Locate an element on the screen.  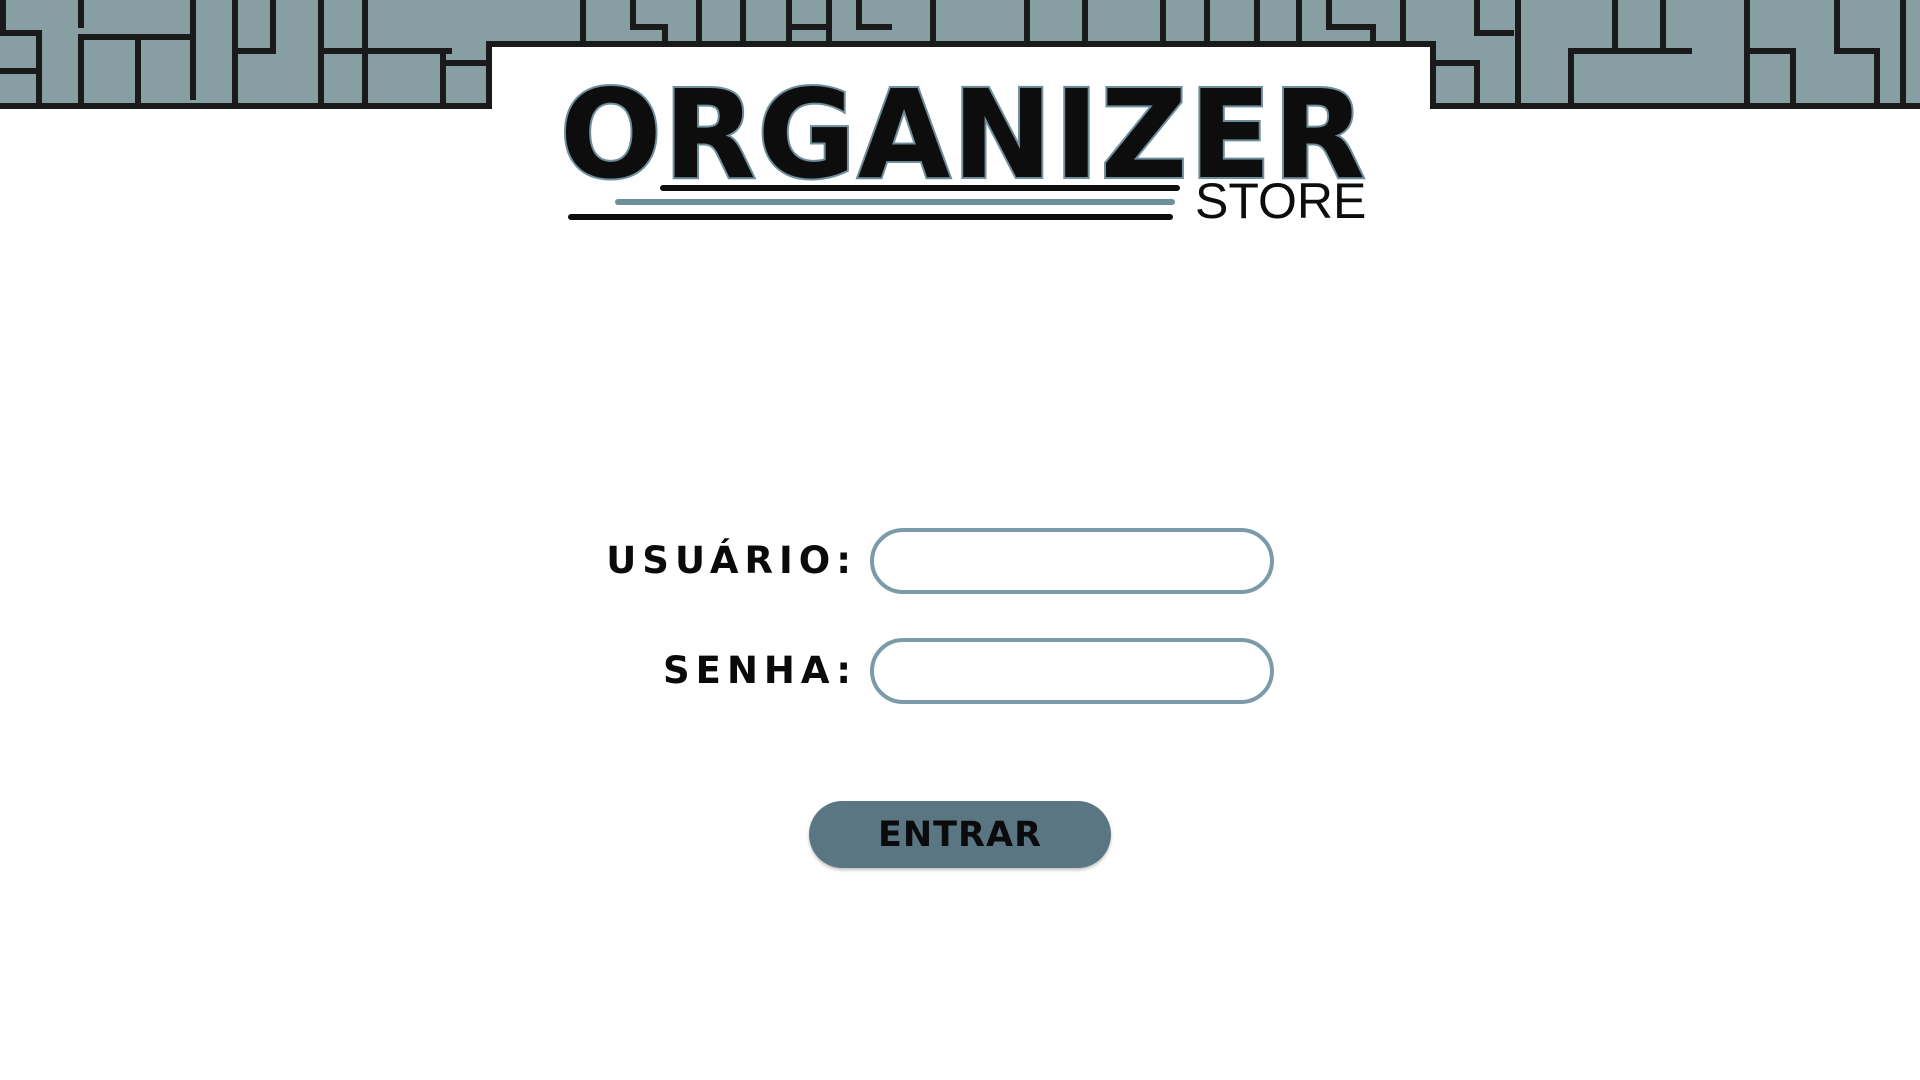
password-row: SENHA: is located at coordinates (960, 671).